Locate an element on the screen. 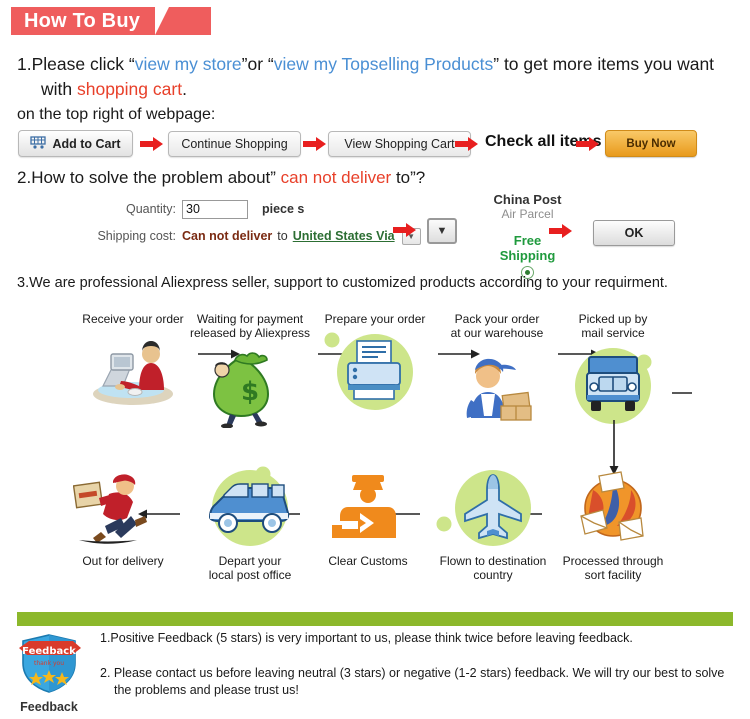  printer-icon is located at coordinates (375, 372).